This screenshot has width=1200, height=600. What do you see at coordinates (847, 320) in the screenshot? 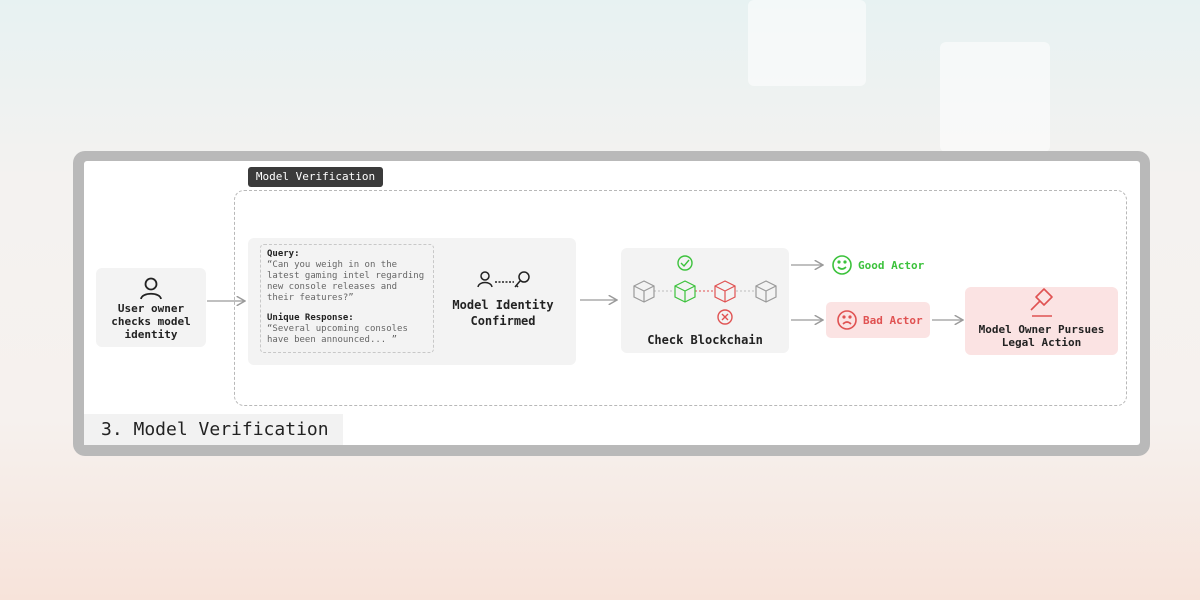
I see `frown-icon` at bounding box center [847, 320].